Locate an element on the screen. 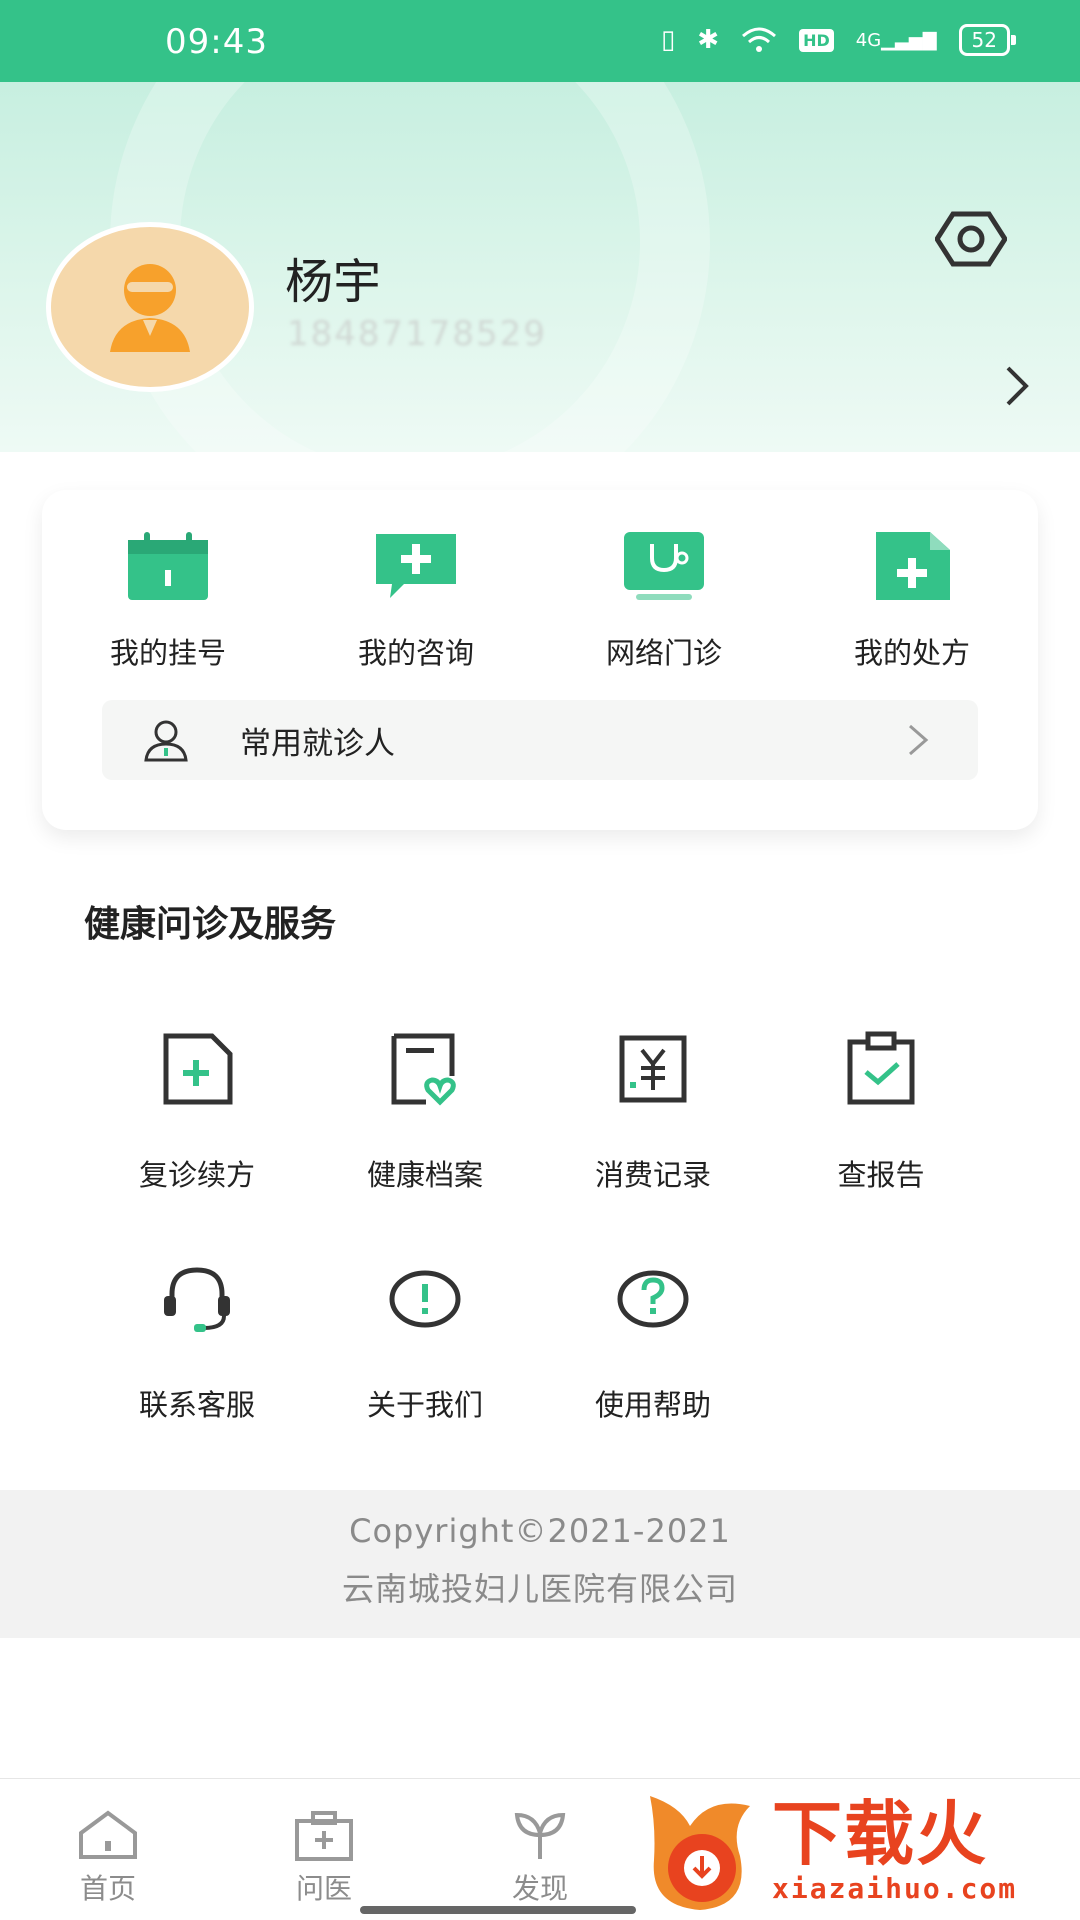 This screenshot has height=1920, width=1080. medical-kit-icon is located at coordinates (324, 1836).